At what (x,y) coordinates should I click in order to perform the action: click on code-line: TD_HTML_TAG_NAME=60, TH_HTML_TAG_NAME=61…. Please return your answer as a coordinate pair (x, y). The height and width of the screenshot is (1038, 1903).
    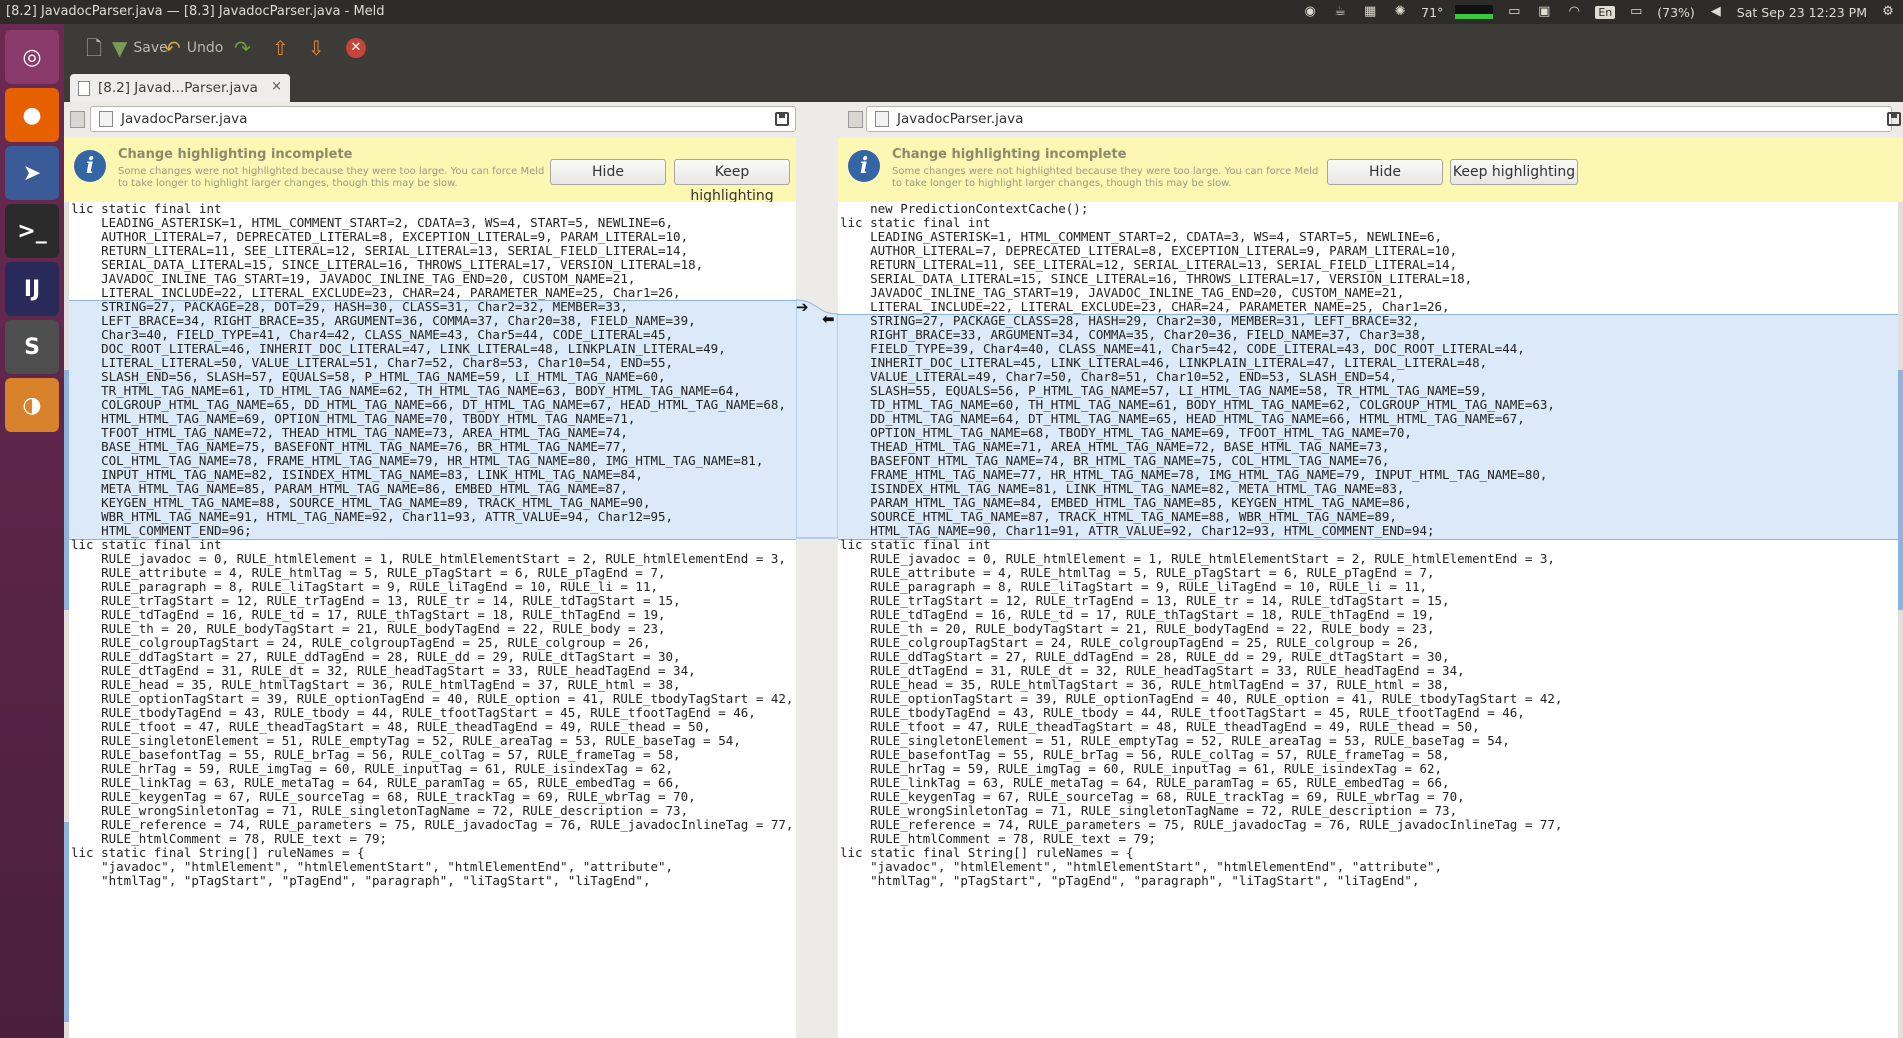
    Looking at the image, I should click on (1197, 404).